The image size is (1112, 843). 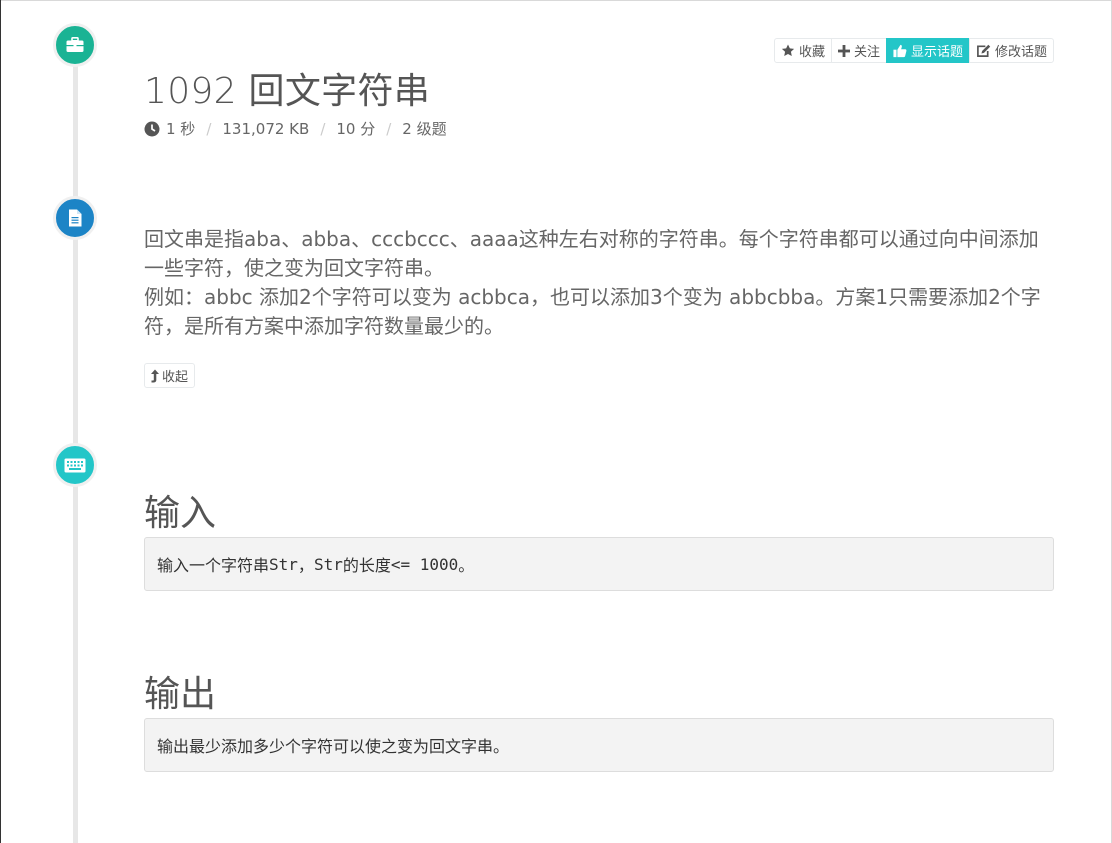 What do you see at coordinates (180, 694) in the screenshot?
I see `output-heading: 输出` at bounding box center [180, 694].